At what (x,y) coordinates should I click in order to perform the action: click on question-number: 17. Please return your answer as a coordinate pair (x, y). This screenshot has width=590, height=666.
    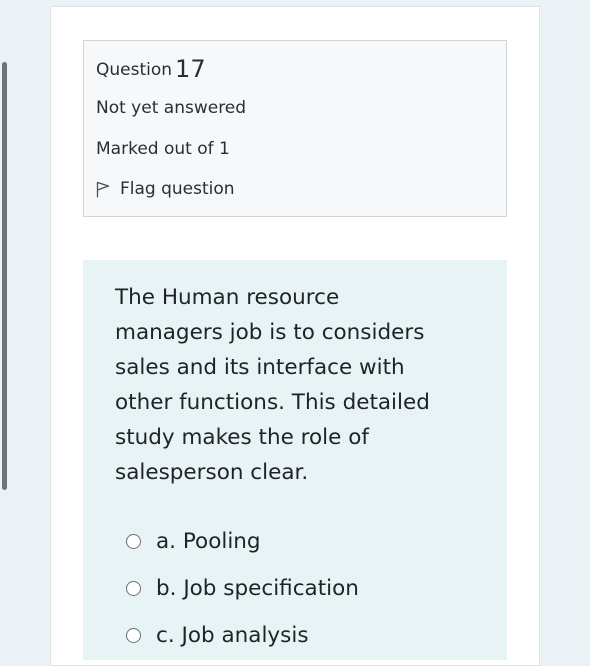
    Looking at the image, I should click on (190, 69).